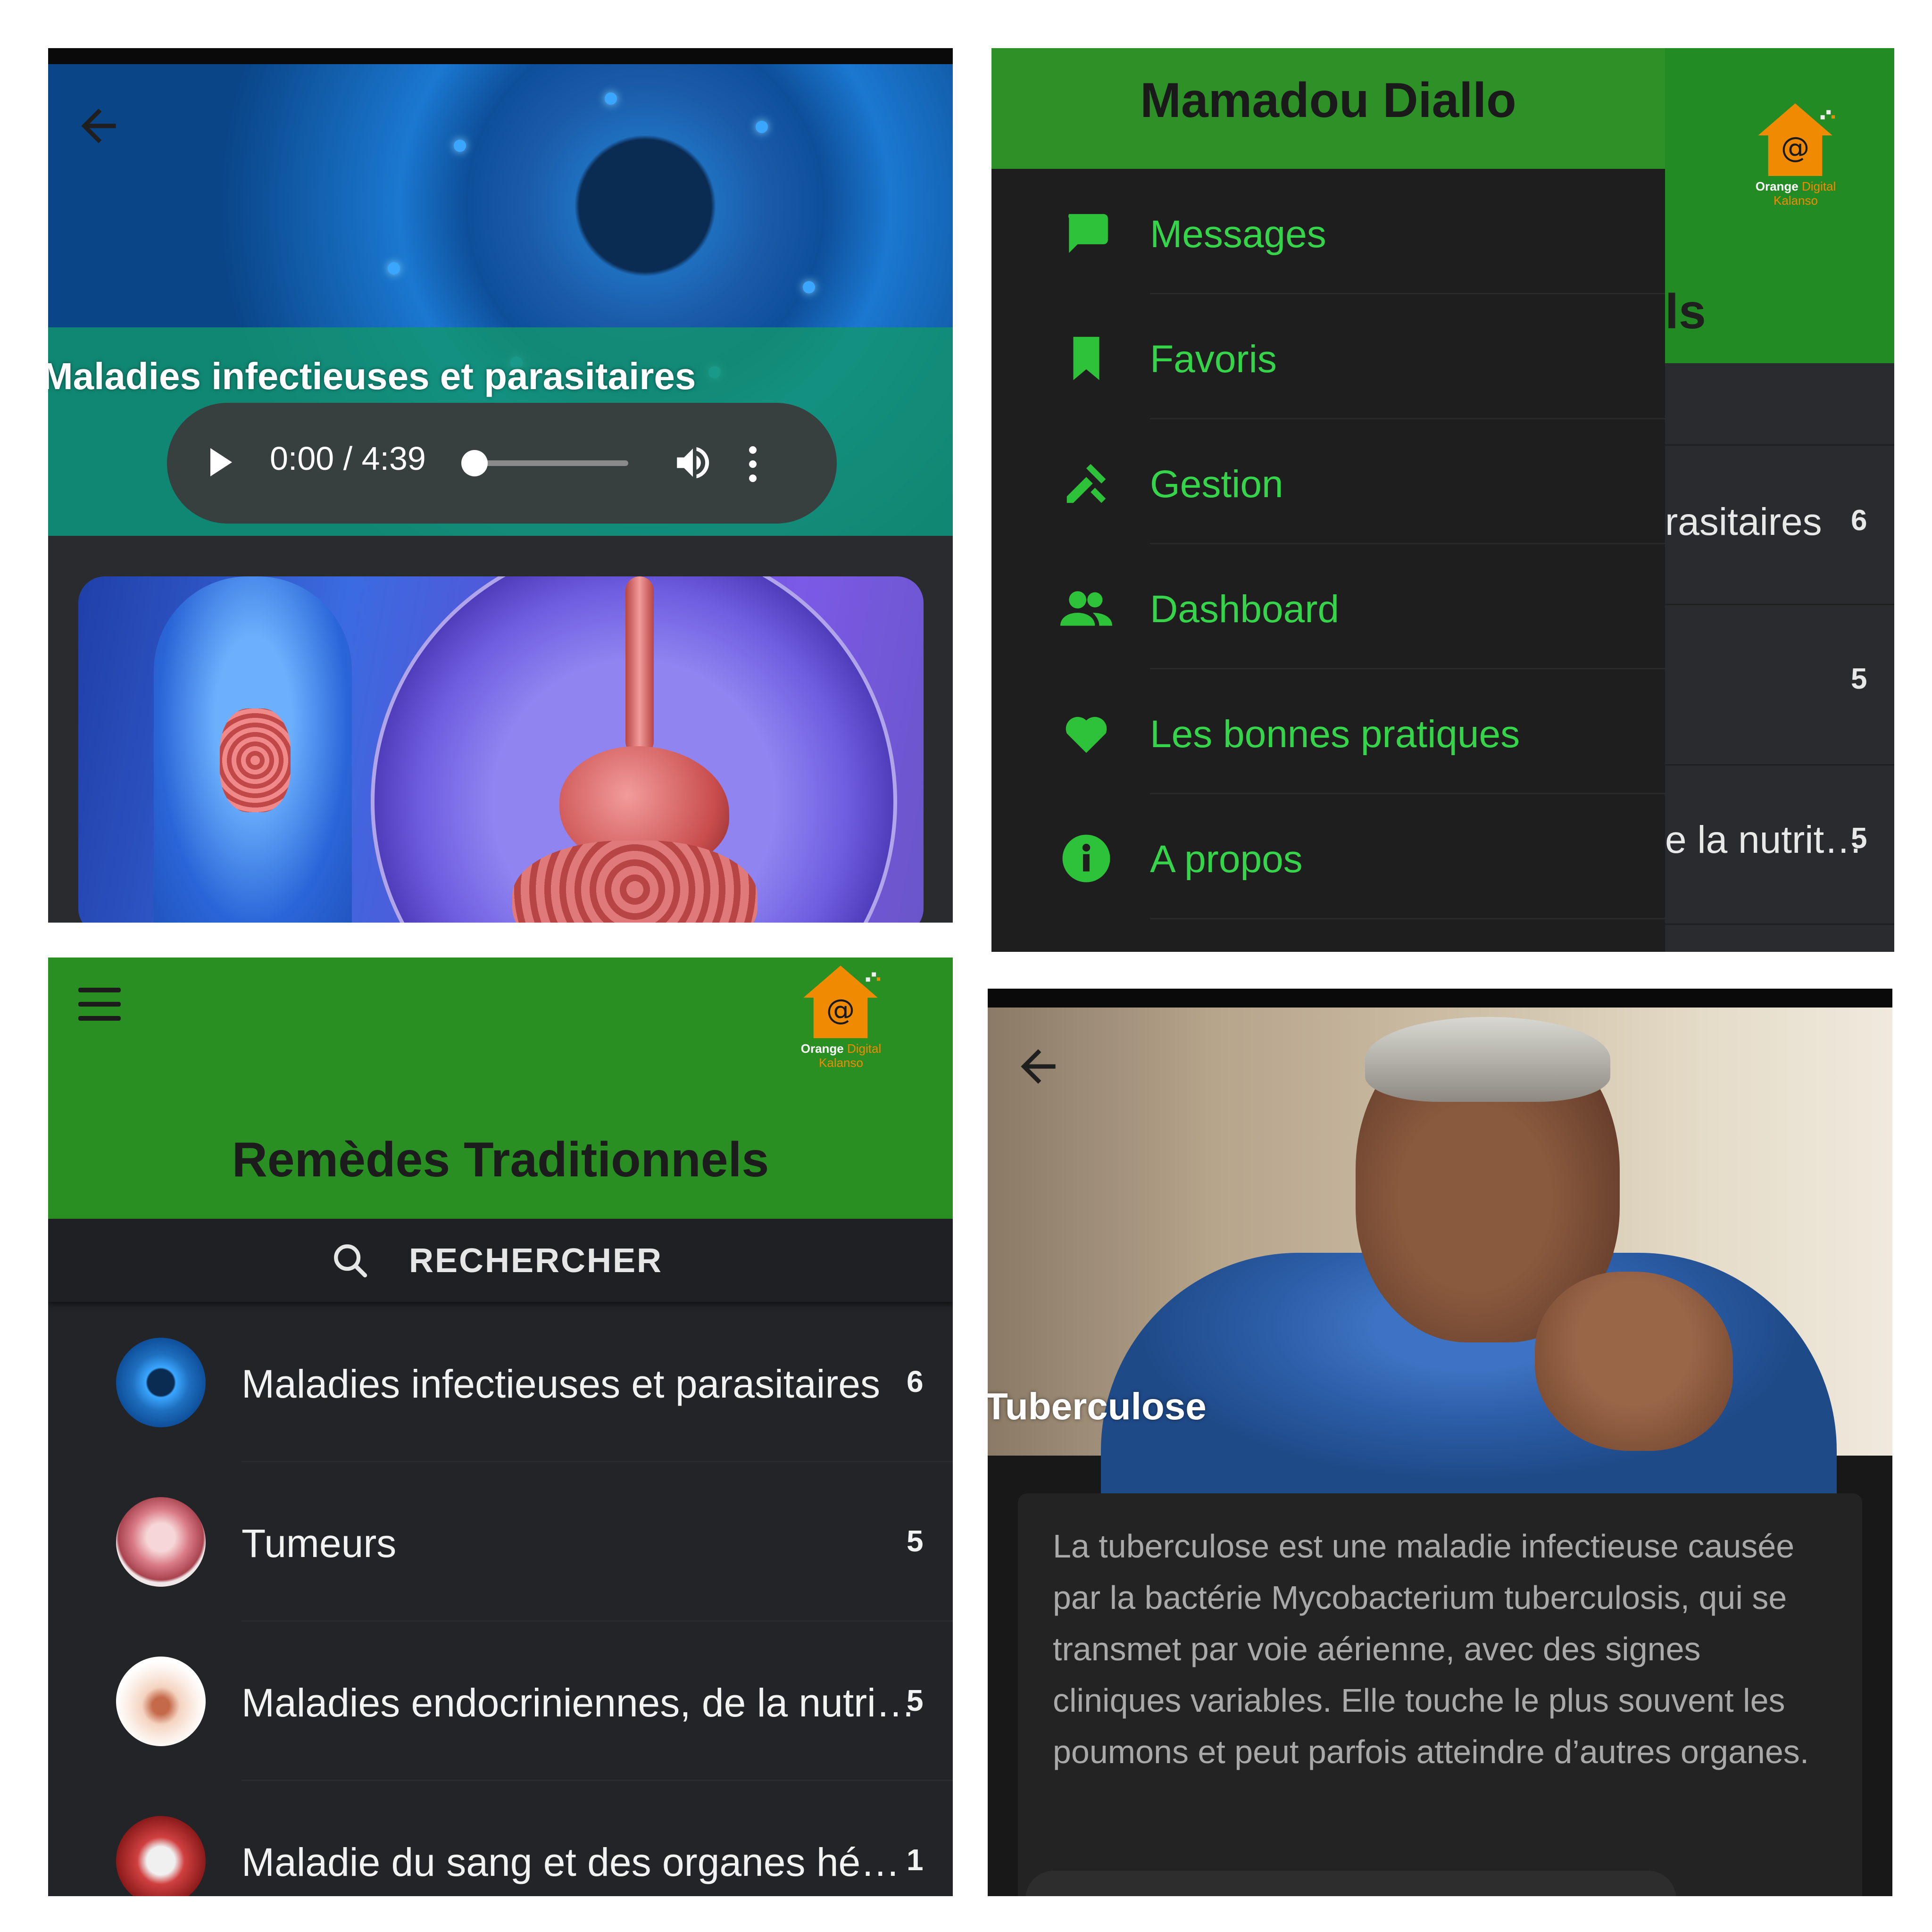 This screenshot has height=1932, width=1932. I want to click on audio-progress-knob, so click(475, 463).